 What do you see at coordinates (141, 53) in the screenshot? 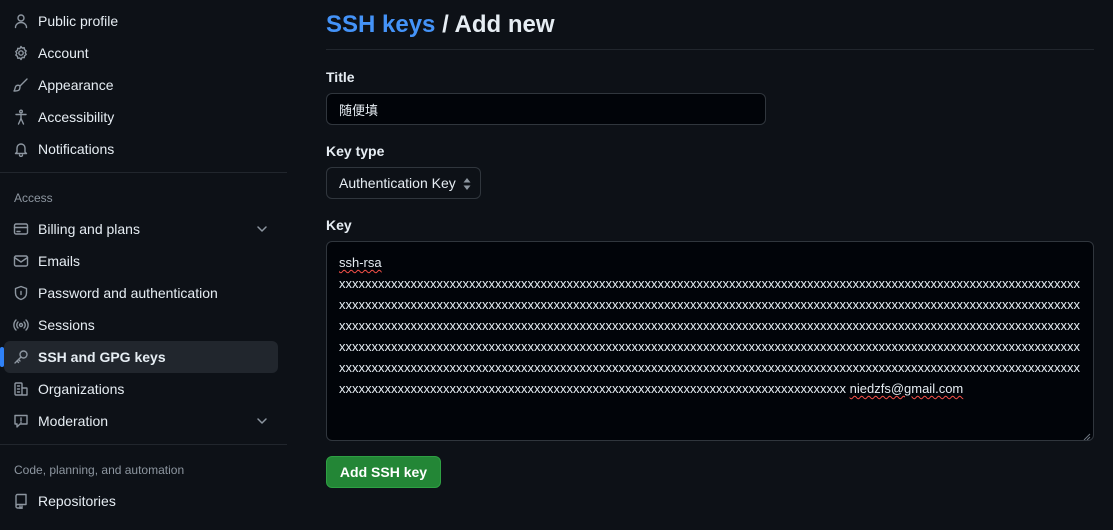
I see `sidebar-item-account: Account` at bounding box center [141, 53].